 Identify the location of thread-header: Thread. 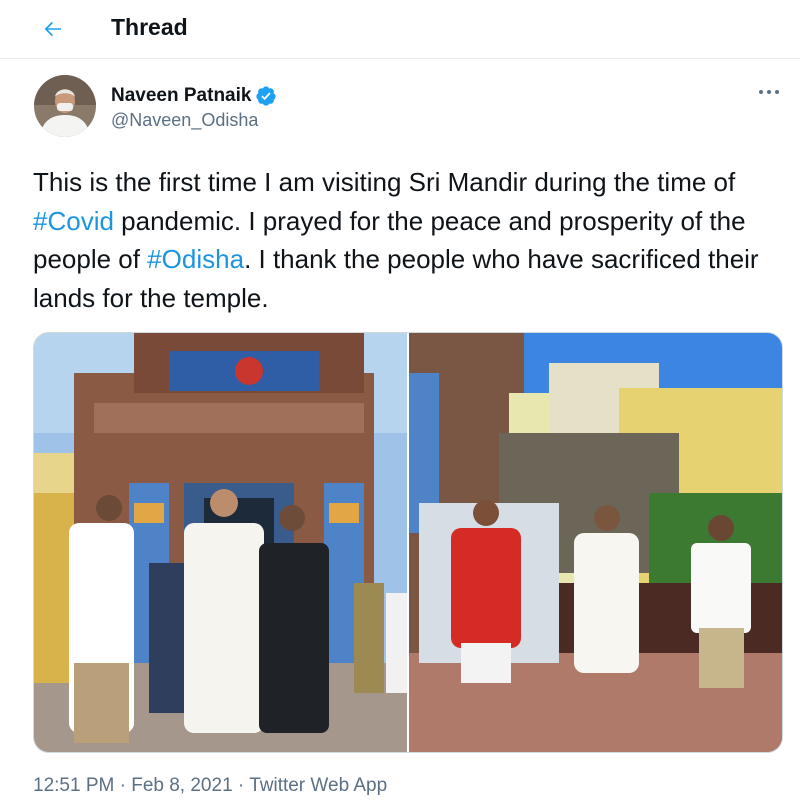
(400, 29).